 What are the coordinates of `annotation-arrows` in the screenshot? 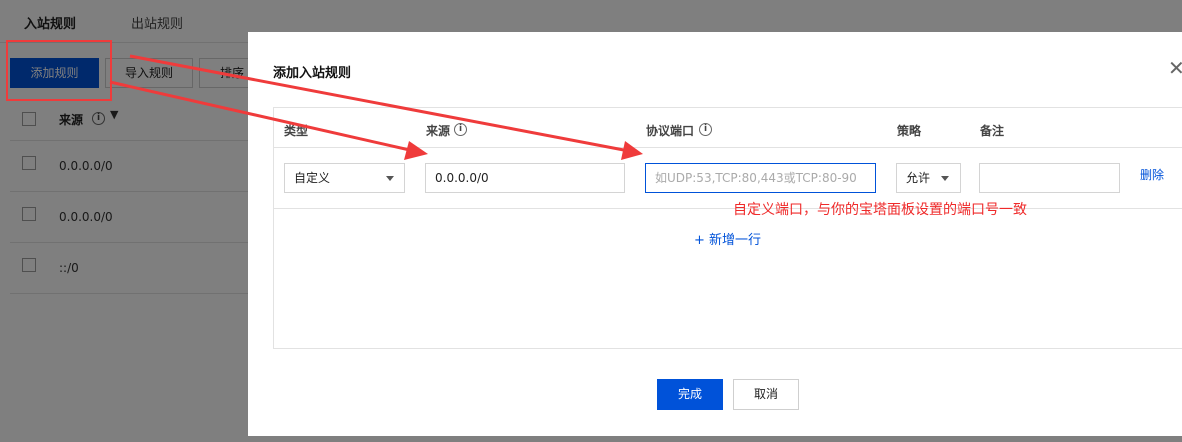 It's located at (376, 107).